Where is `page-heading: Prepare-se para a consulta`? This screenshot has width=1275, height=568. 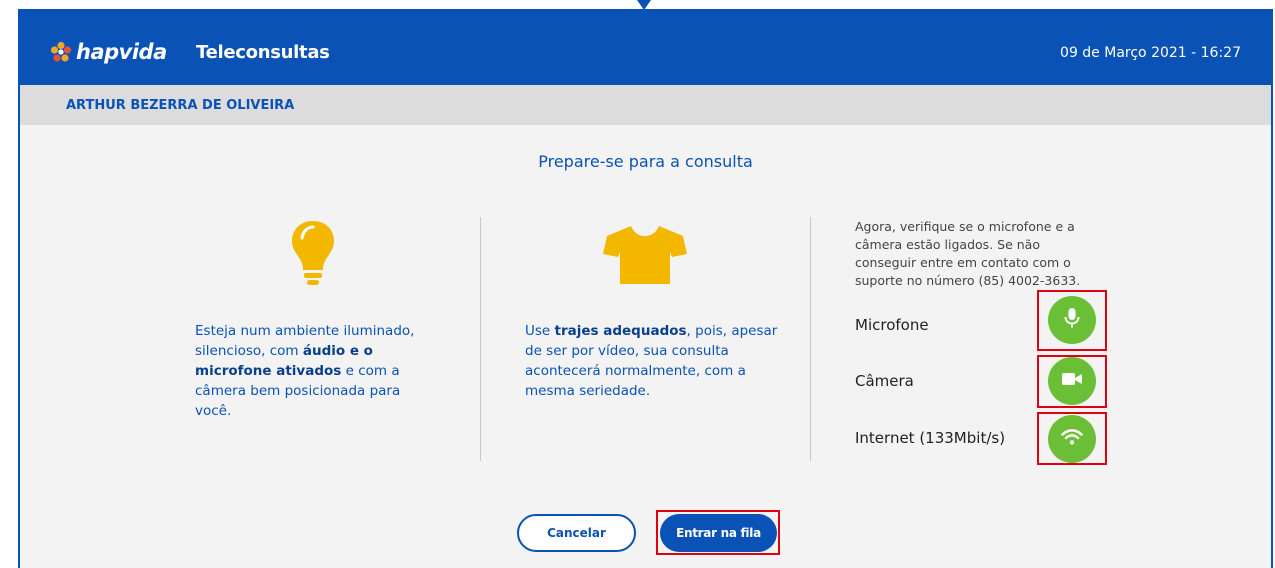 page-heading: Prepare-se para a consulta is located at coordinates (645, 161).